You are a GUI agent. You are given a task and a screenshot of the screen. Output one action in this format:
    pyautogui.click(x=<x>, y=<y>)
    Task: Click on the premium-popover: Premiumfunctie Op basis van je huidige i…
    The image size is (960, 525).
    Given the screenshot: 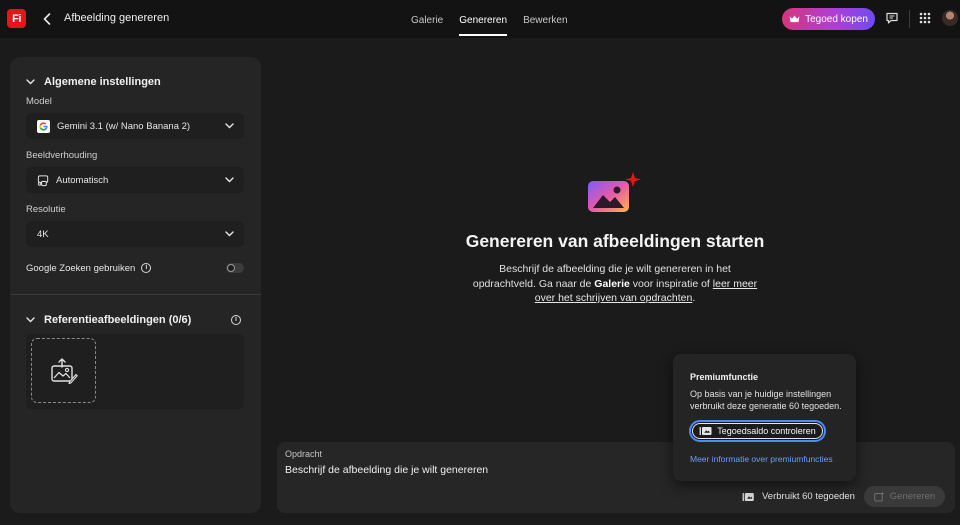 What is the action you would take?
    pyautogui.click(x=764, y=417)
    